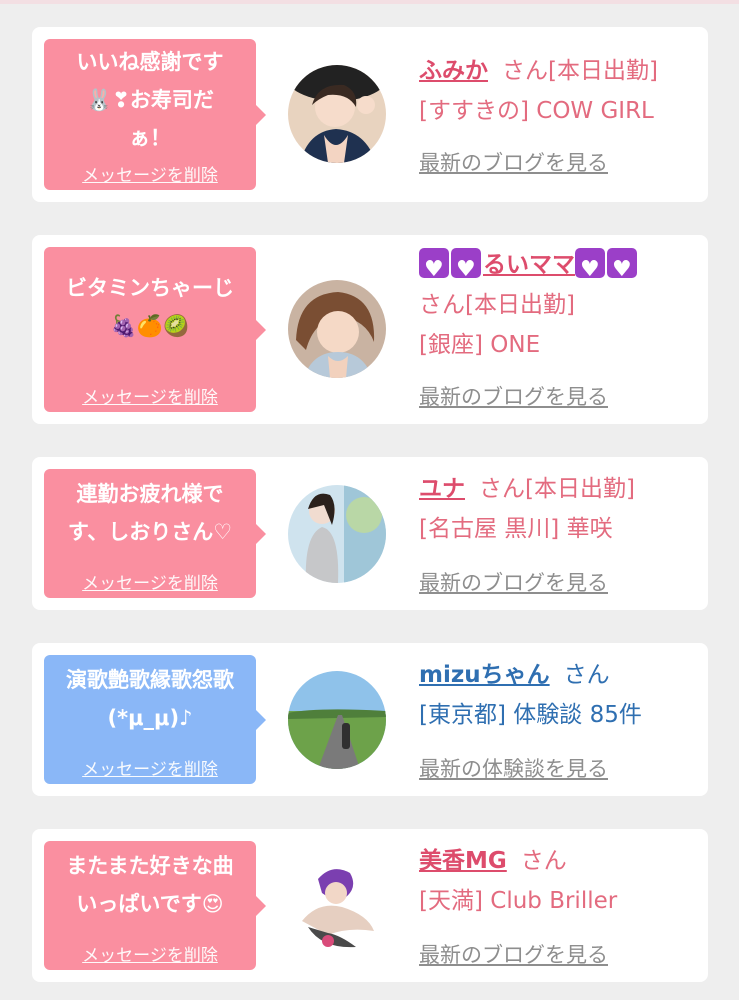  I want to click on message-bubble: いいね感謝です 🐰❣お寿司だ ぁ！ メッセージを削除, so click(155, 114).